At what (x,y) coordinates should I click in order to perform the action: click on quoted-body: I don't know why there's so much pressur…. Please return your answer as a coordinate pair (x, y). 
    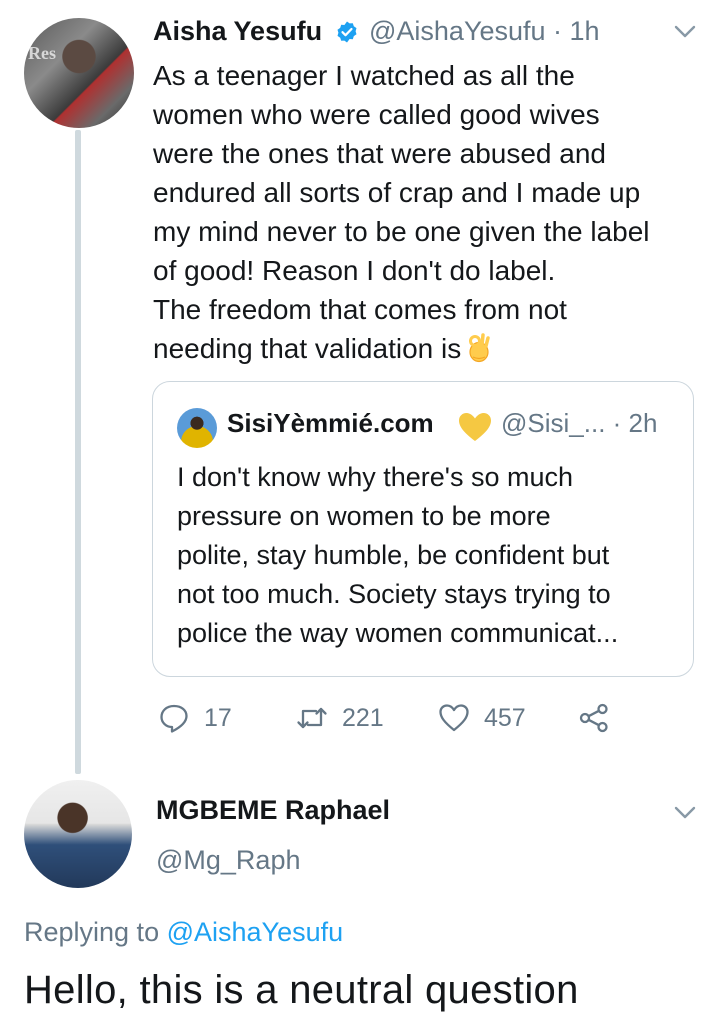
    Looking at the image, I should click on (432, 555).